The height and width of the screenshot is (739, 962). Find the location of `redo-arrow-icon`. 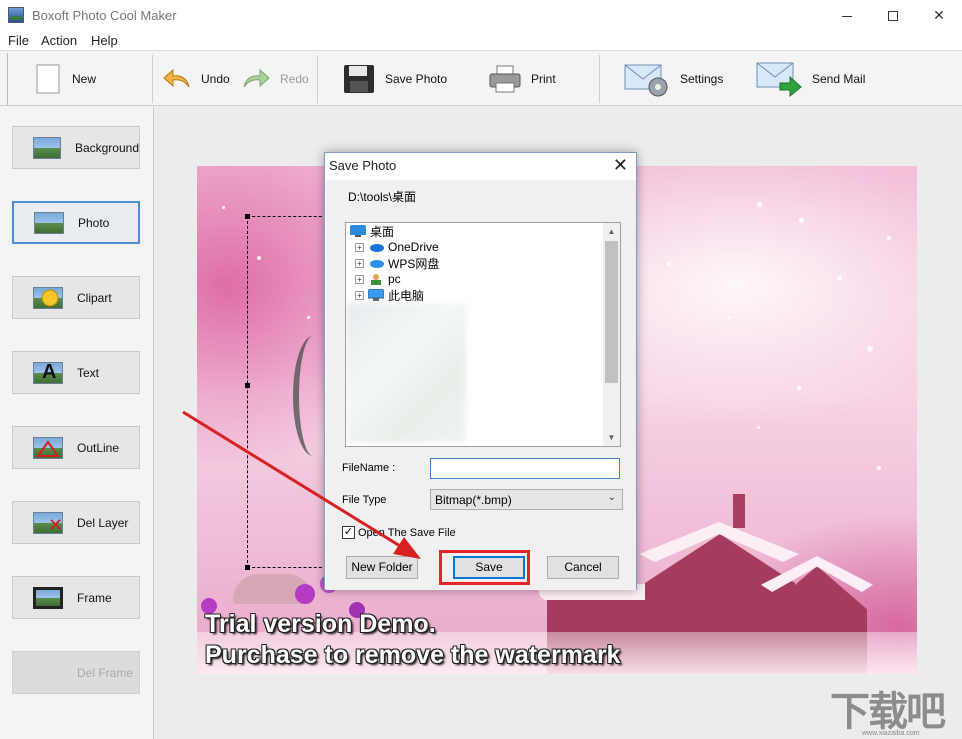

redo-arrow-icon is located at coordinates (256, 78).